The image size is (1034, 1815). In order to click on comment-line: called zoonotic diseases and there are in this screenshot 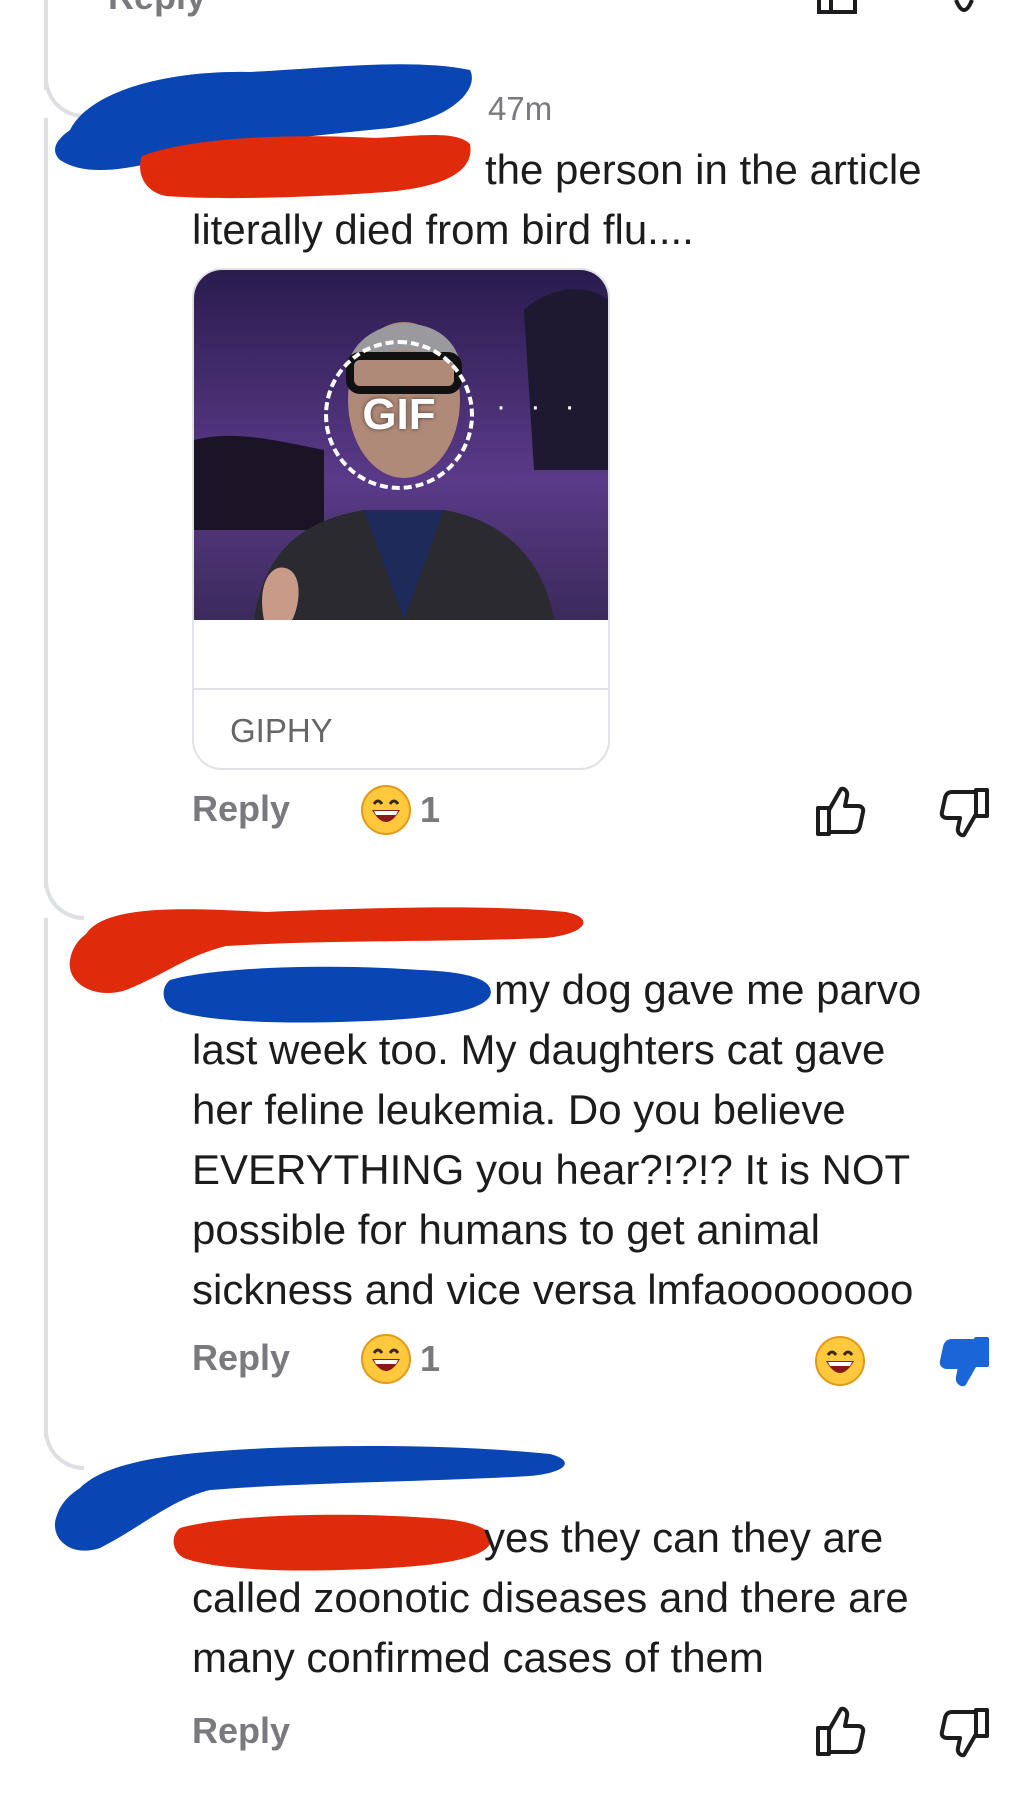, I will do `click(550, 1597)`.